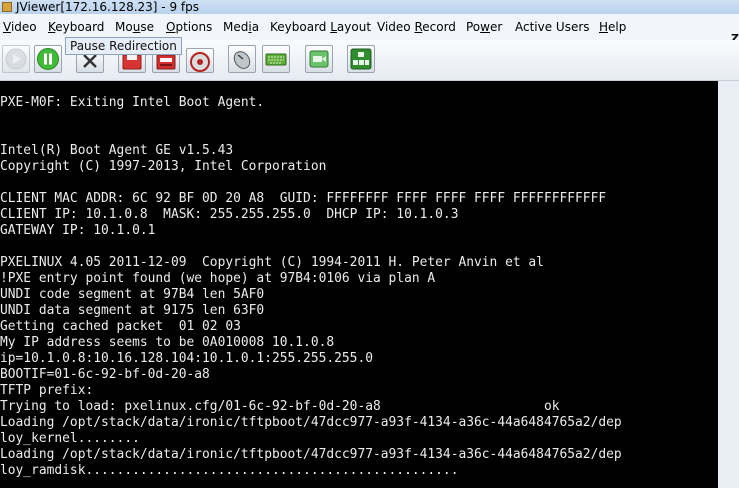 This screenshot has height=488, width=739. What do you see at coordinates (117, 150) in the screenshot?
I see `console-line: Intel(R) Boot Agent GE v1.5.43` at bounding box center [117, 150].